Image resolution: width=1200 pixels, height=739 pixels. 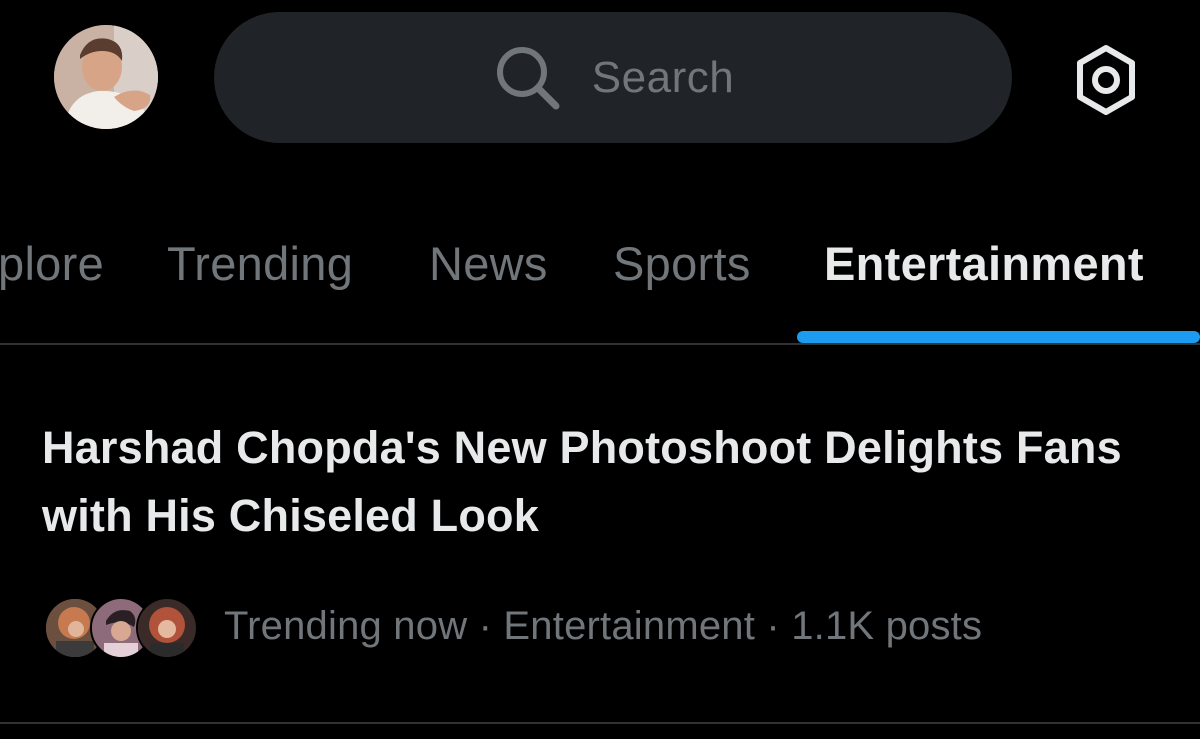 I want to click on post-avatars, so click(x=121, y=626).